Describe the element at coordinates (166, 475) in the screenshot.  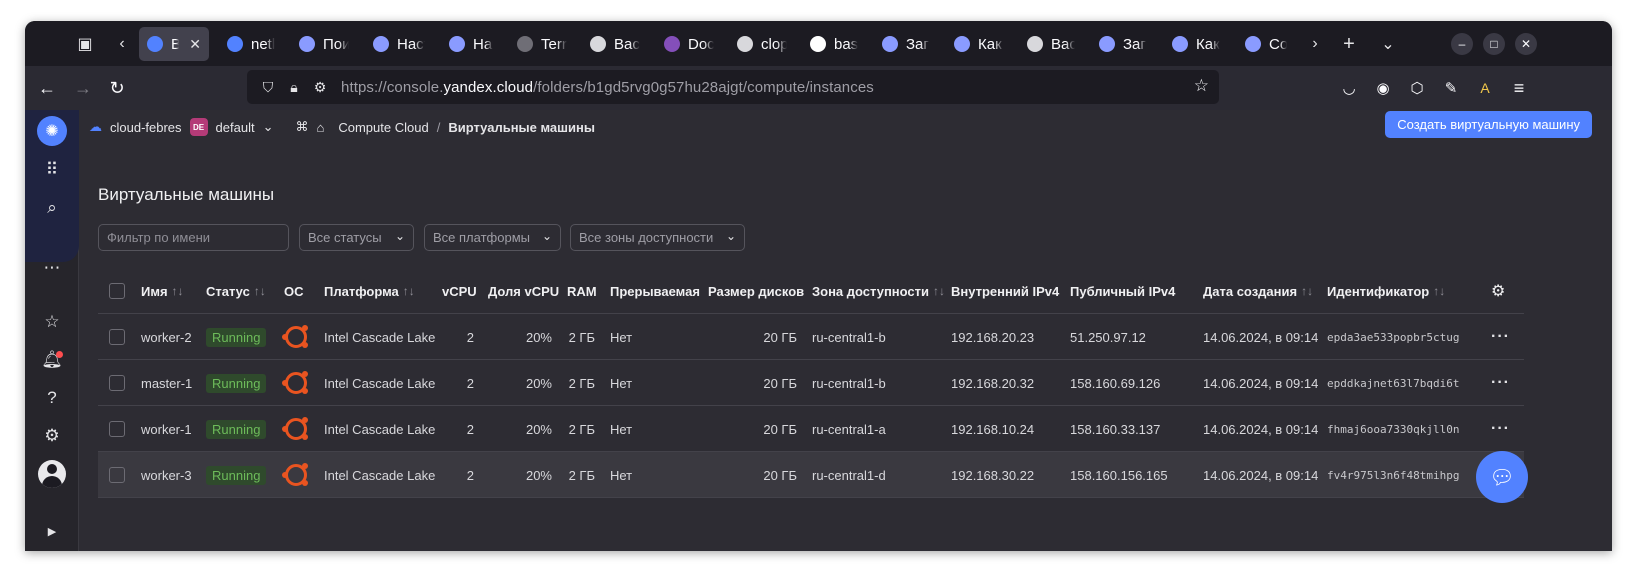
I see `cell-name: worker-3` at that location.